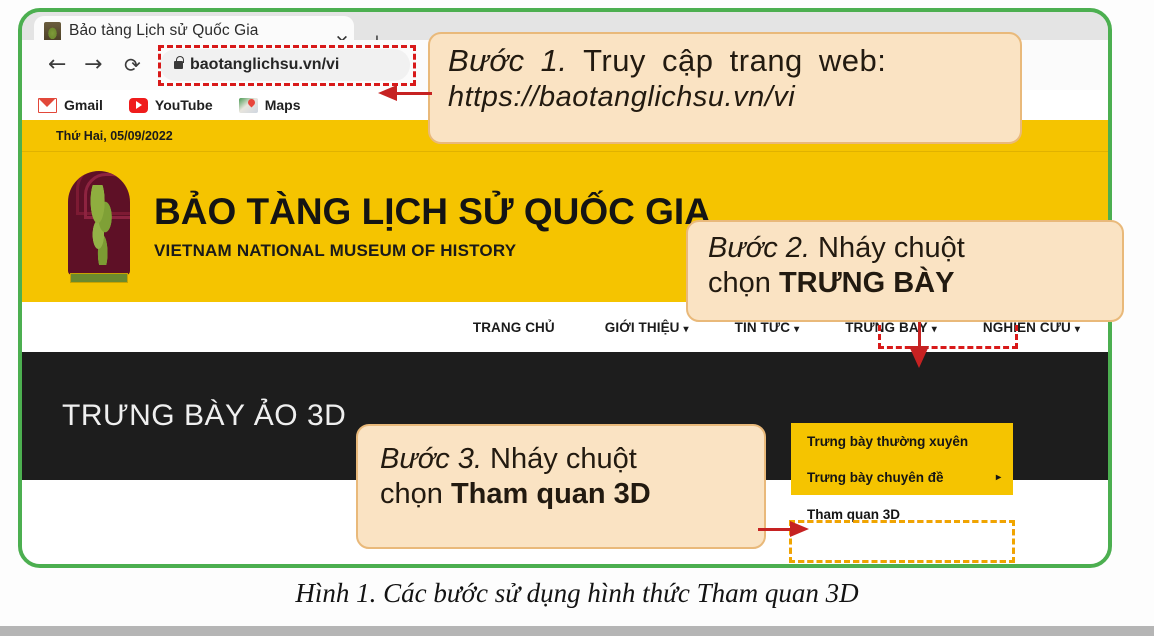  Describe the element at coordinates (335, 250) in the screenshot. I see `museum-subtitle: VIETNAM NATIONAL MUSEUM OF HISTORY` at that location.